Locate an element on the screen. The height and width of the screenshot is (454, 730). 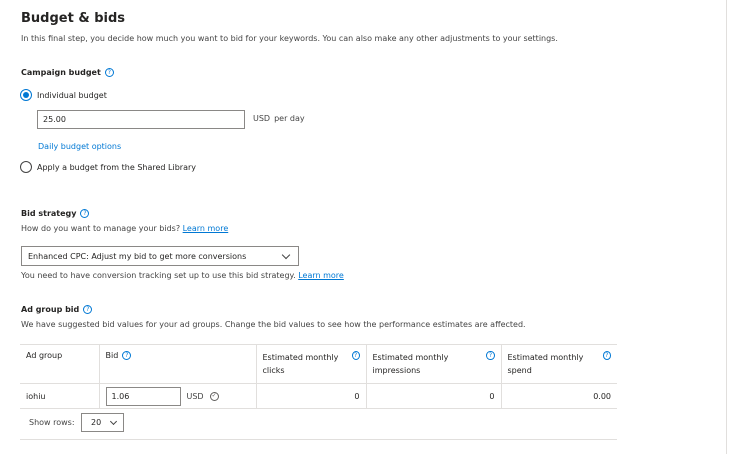
campaign-budget-heading: Campaign budget ? is located at coordinates (67, 72).